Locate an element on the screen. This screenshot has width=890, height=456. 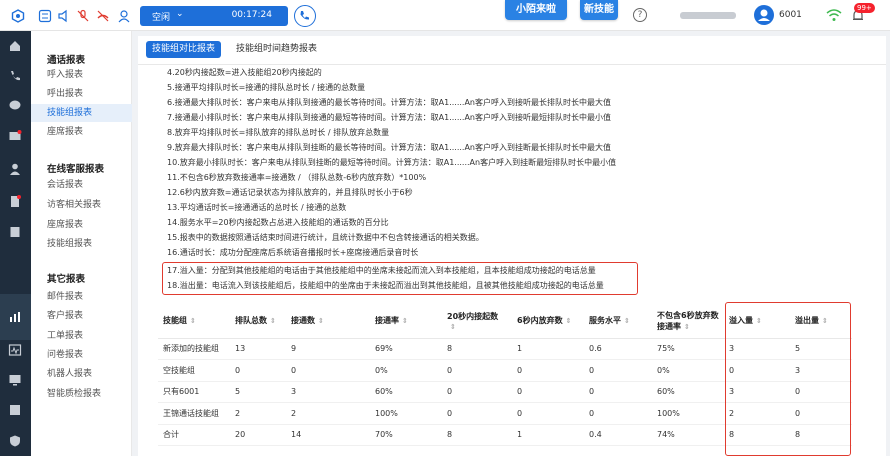
nav-item-online-agent-report: 座席报表 is located at coordinates (81, 225).